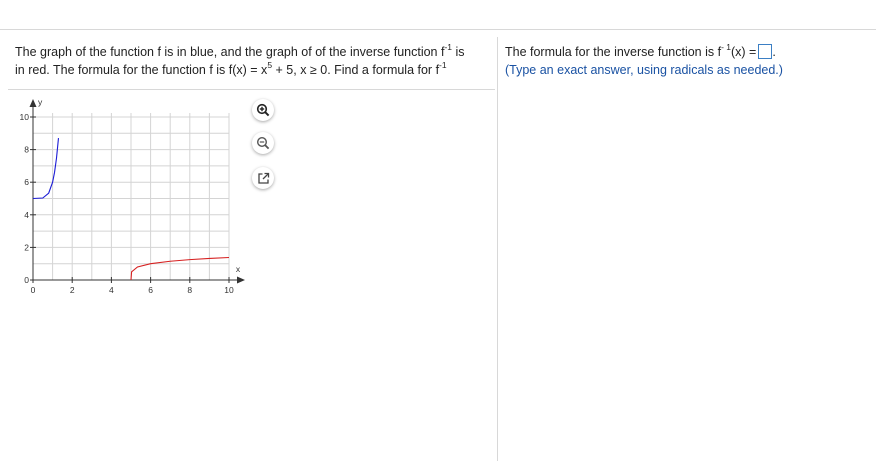 Image resolution: width=876 pixels, height=461 pixels. Describe the element at coordinates (774, 52) in the screenshot. I see `answer-period: .` at that location.